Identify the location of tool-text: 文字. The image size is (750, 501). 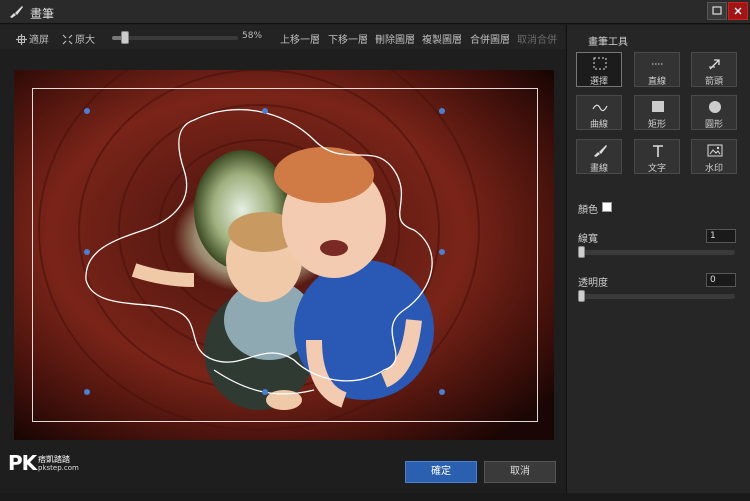
(657, 156).